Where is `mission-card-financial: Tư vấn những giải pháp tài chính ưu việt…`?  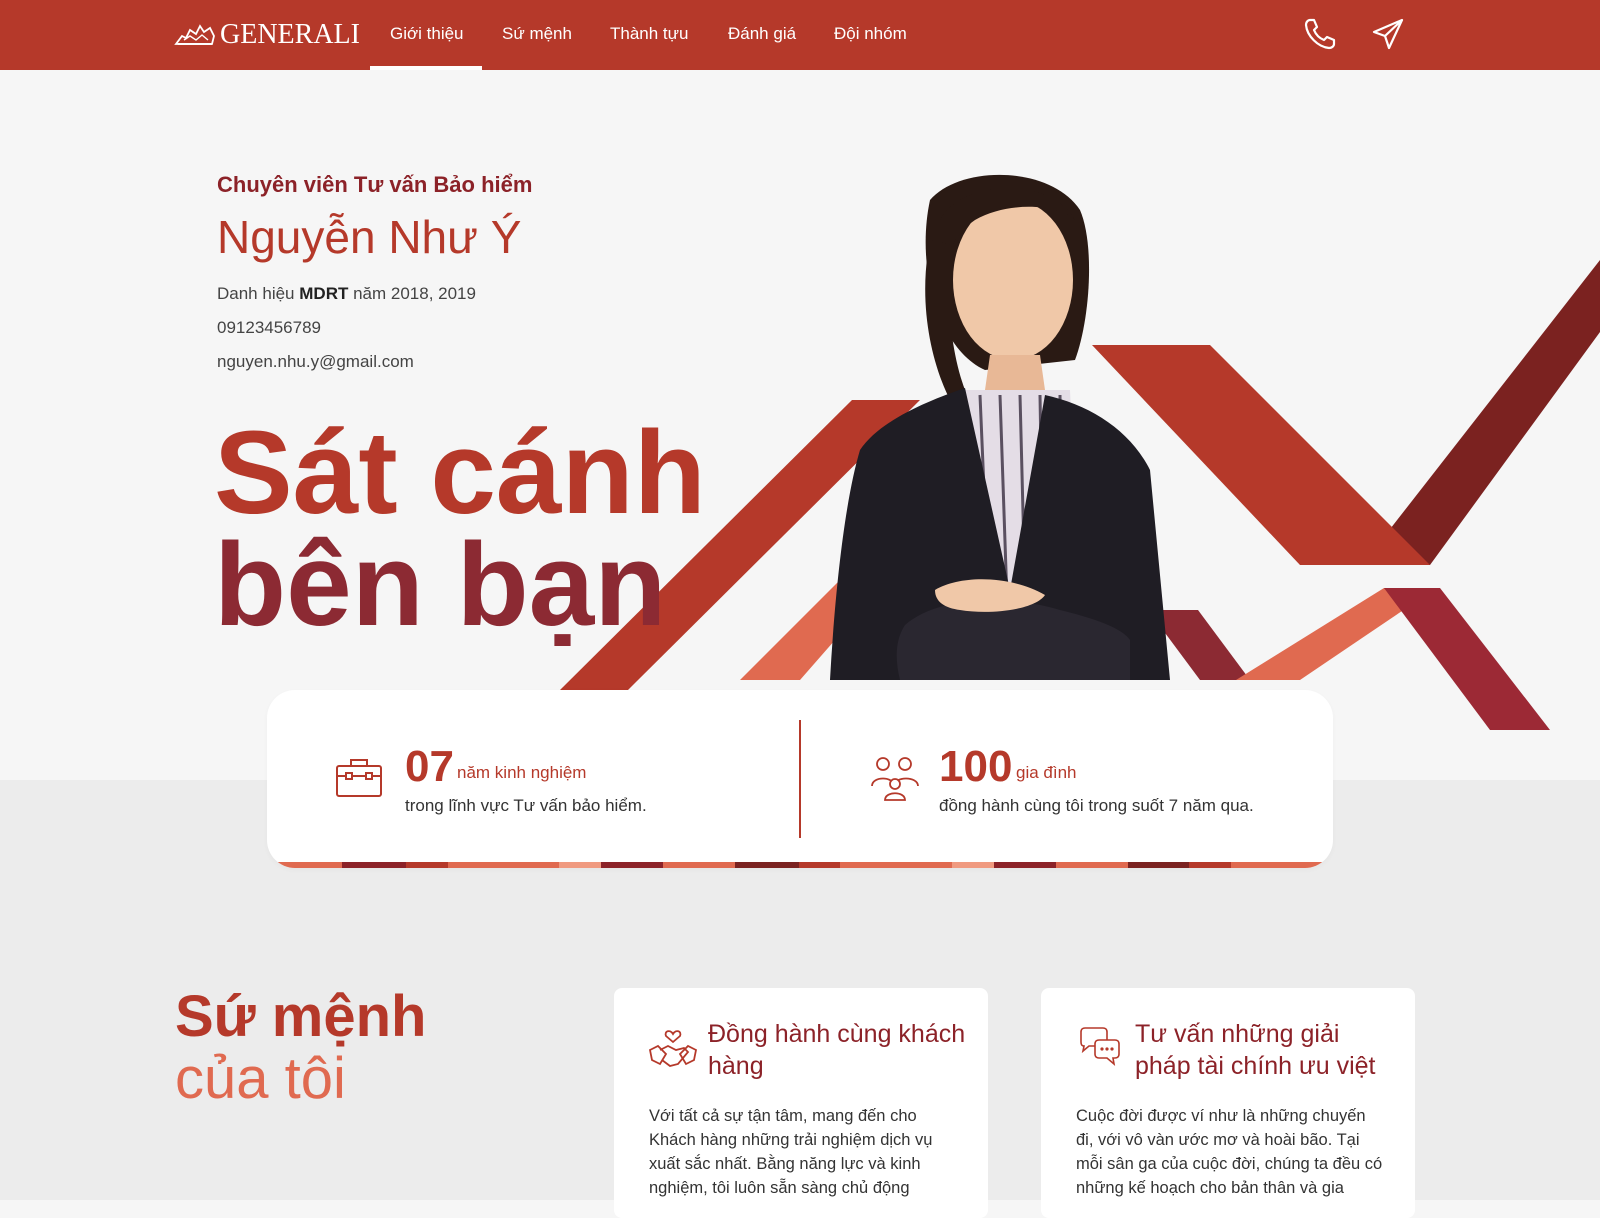
mission-card-financial: Tư vấn những giải pháp tài chính ưu việt… is located at coordinates (1228, 1103).